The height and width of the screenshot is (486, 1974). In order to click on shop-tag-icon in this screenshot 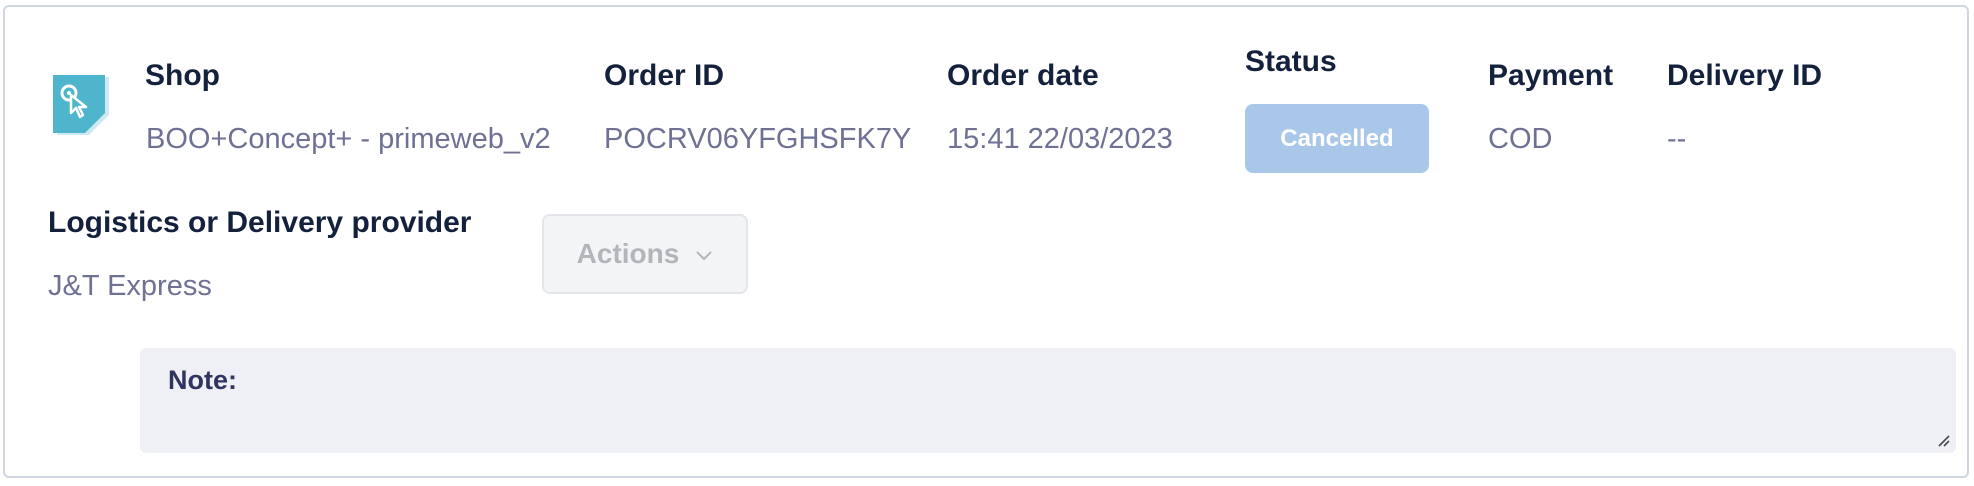, I will do `click(82, 106)`.